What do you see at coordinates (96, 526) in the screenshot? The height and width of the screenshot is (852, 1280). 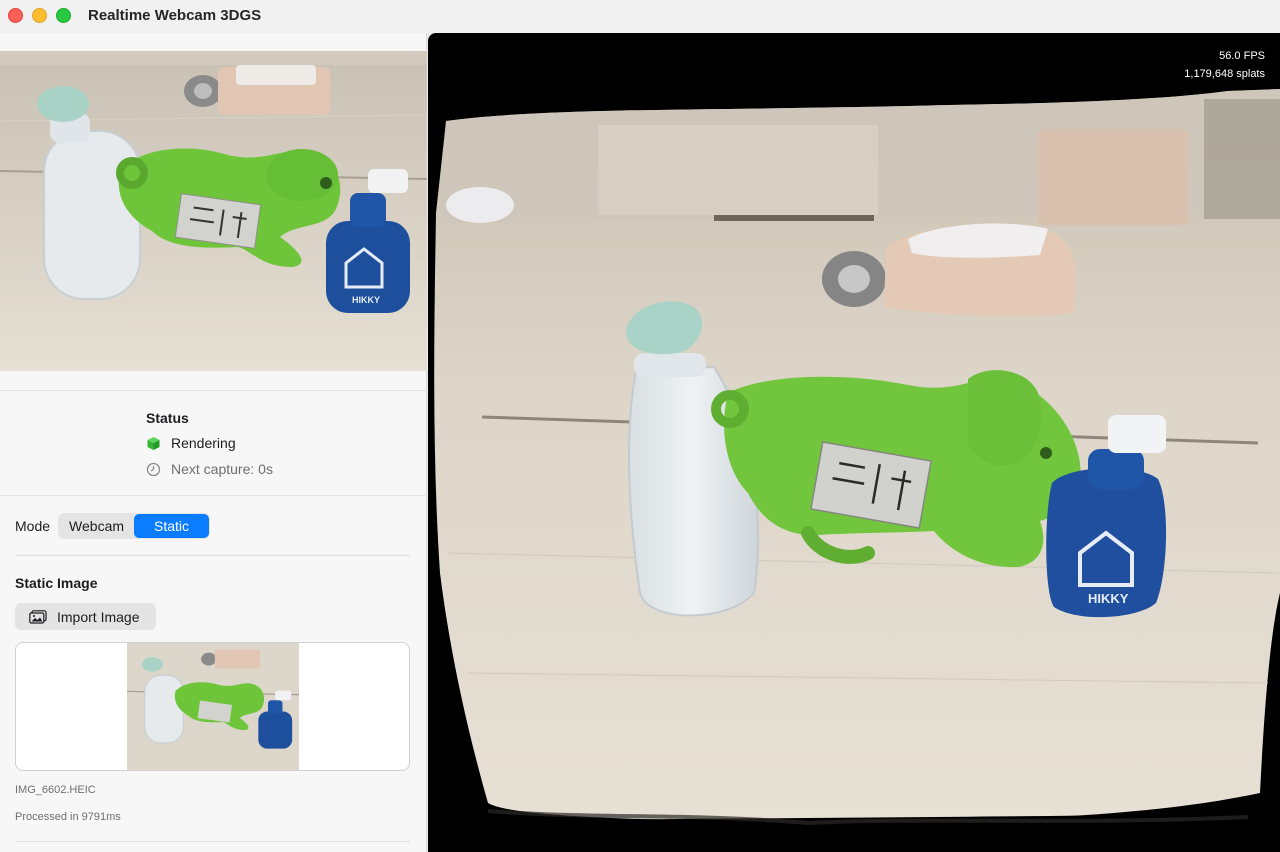 I see `mode-webcam-option: Webcam` at bounding box center [96, 526].